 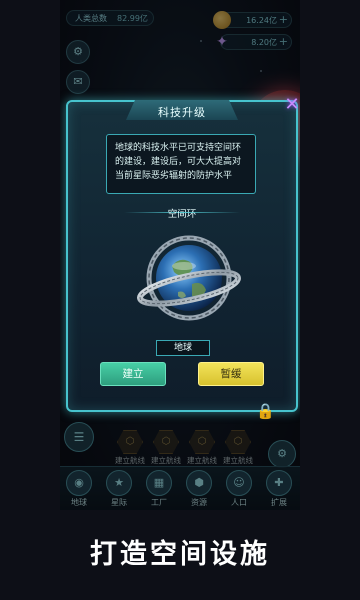 What do you see at coordinates (133, 374) in the screenshot?
I see `build-button: 建立` at bounding box center [133, 374].